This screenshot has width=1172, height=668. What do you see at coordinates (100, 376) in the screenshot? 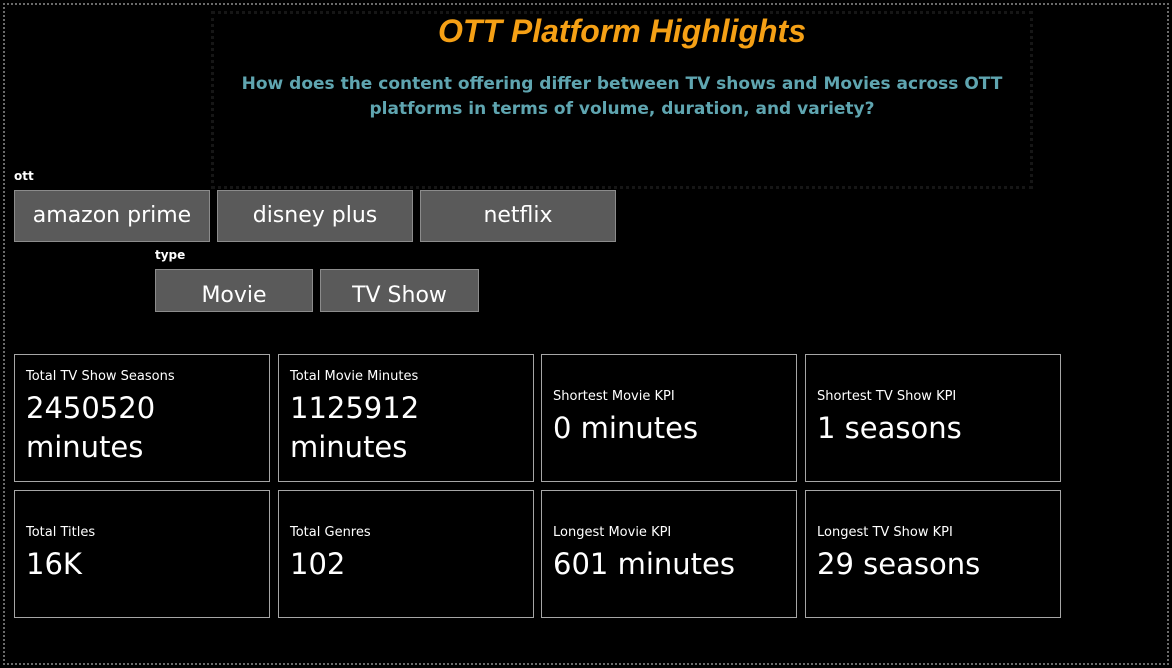
I see `kpi-label: Total TV Show Seasons` at bounding box center [100, 376].